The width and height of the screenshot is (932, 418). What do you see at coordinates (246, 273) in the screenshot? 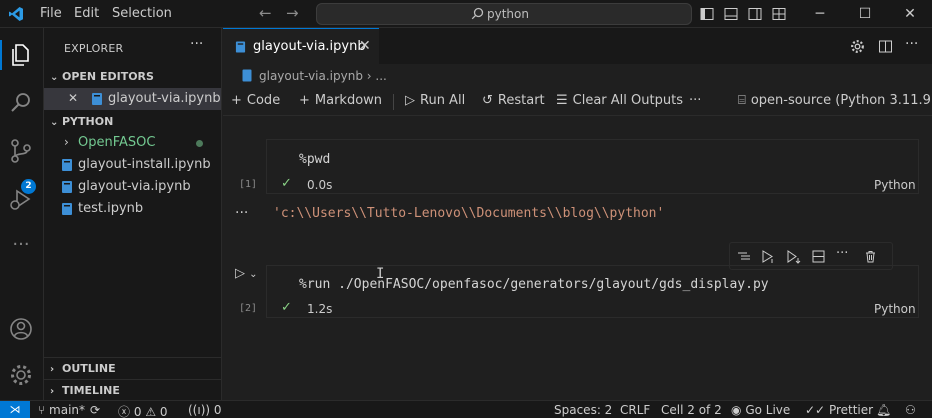
I see `run-cell-button: ▷ ⌄` at bounding box center [246, 273].